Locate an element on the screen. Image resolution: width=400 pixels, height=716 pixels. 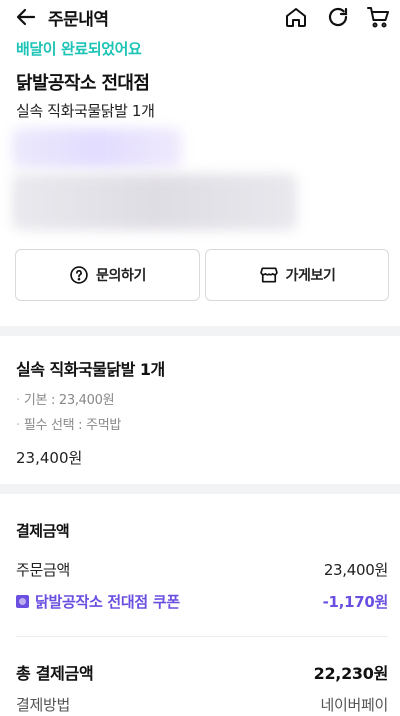
coupon-icon is located at coordinates (22, 601).